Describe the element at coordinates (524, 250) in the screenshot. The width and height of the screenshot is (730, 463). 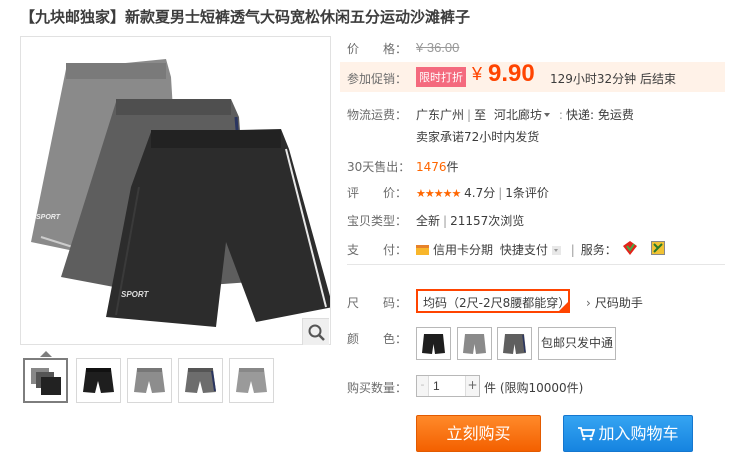
I see `quick-pay-link: 快捷支付` at that location.